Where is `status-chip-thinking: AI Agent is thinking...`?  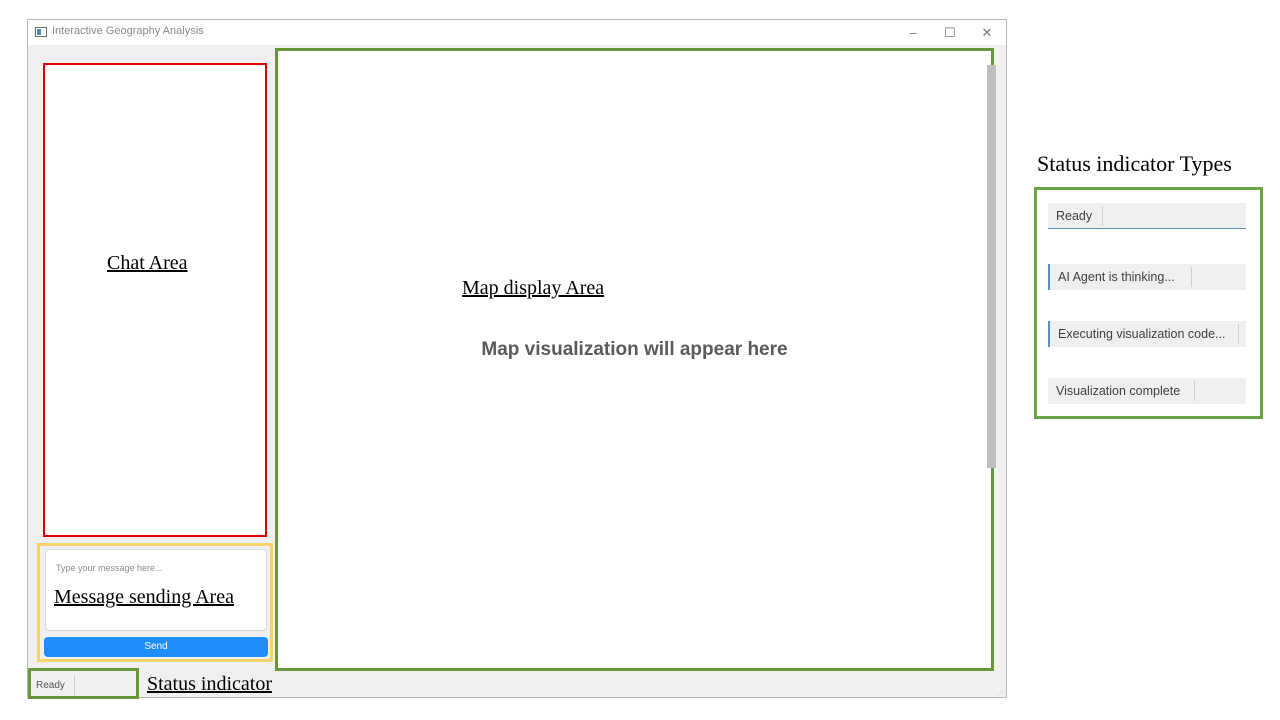 status-chip-thinking: AI Agent is thinking... is located at coordinates (1147, 277).